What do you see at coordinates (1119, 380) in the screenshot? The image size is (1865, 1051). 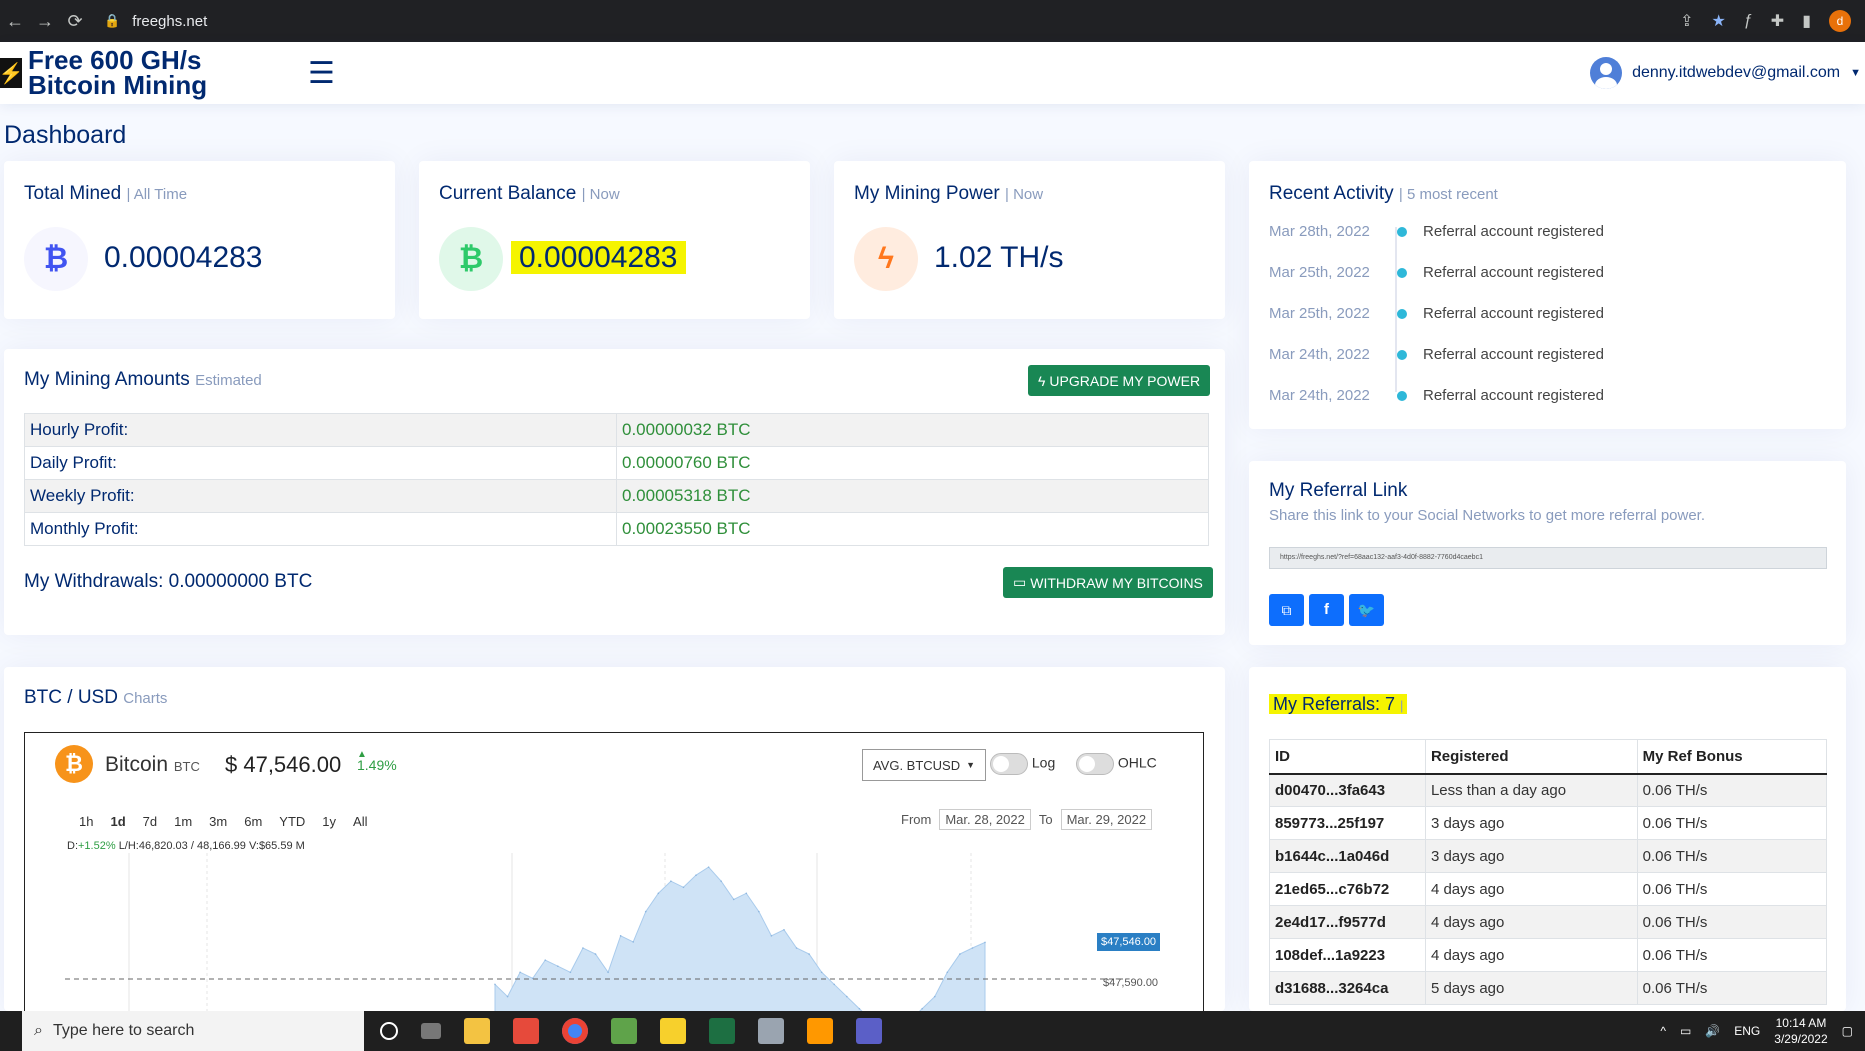 I see `upgrade-power-button: ϟ UPGRADE MY POWER` at bounding box center [1119, 380].